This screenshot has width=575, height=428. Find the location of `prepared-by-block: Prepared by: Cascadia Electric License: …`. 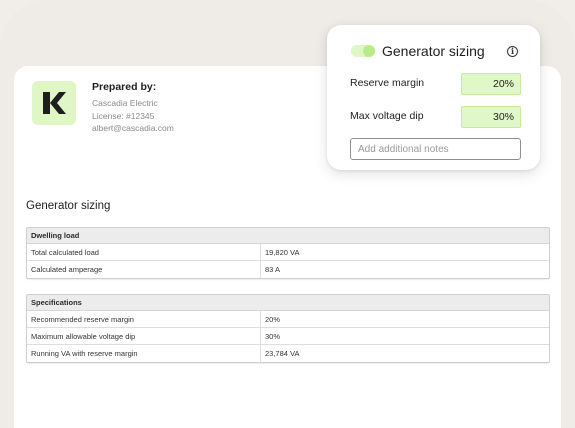

prepared-by-block: Prepared by: Cascadia Electric License: … is located at coordinates (133, 108).